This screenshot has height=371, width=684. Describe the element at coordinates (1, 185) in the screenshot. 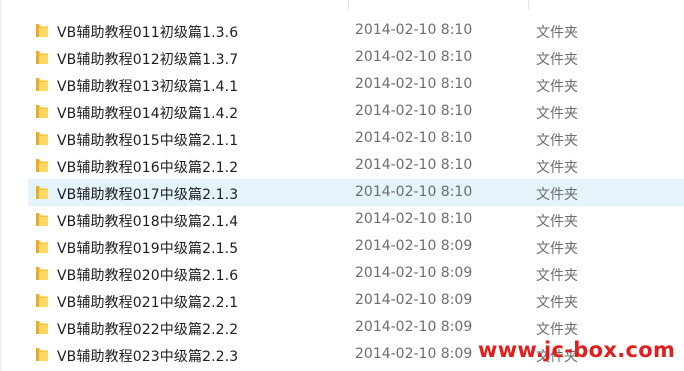

I see `left-edge` at that location.